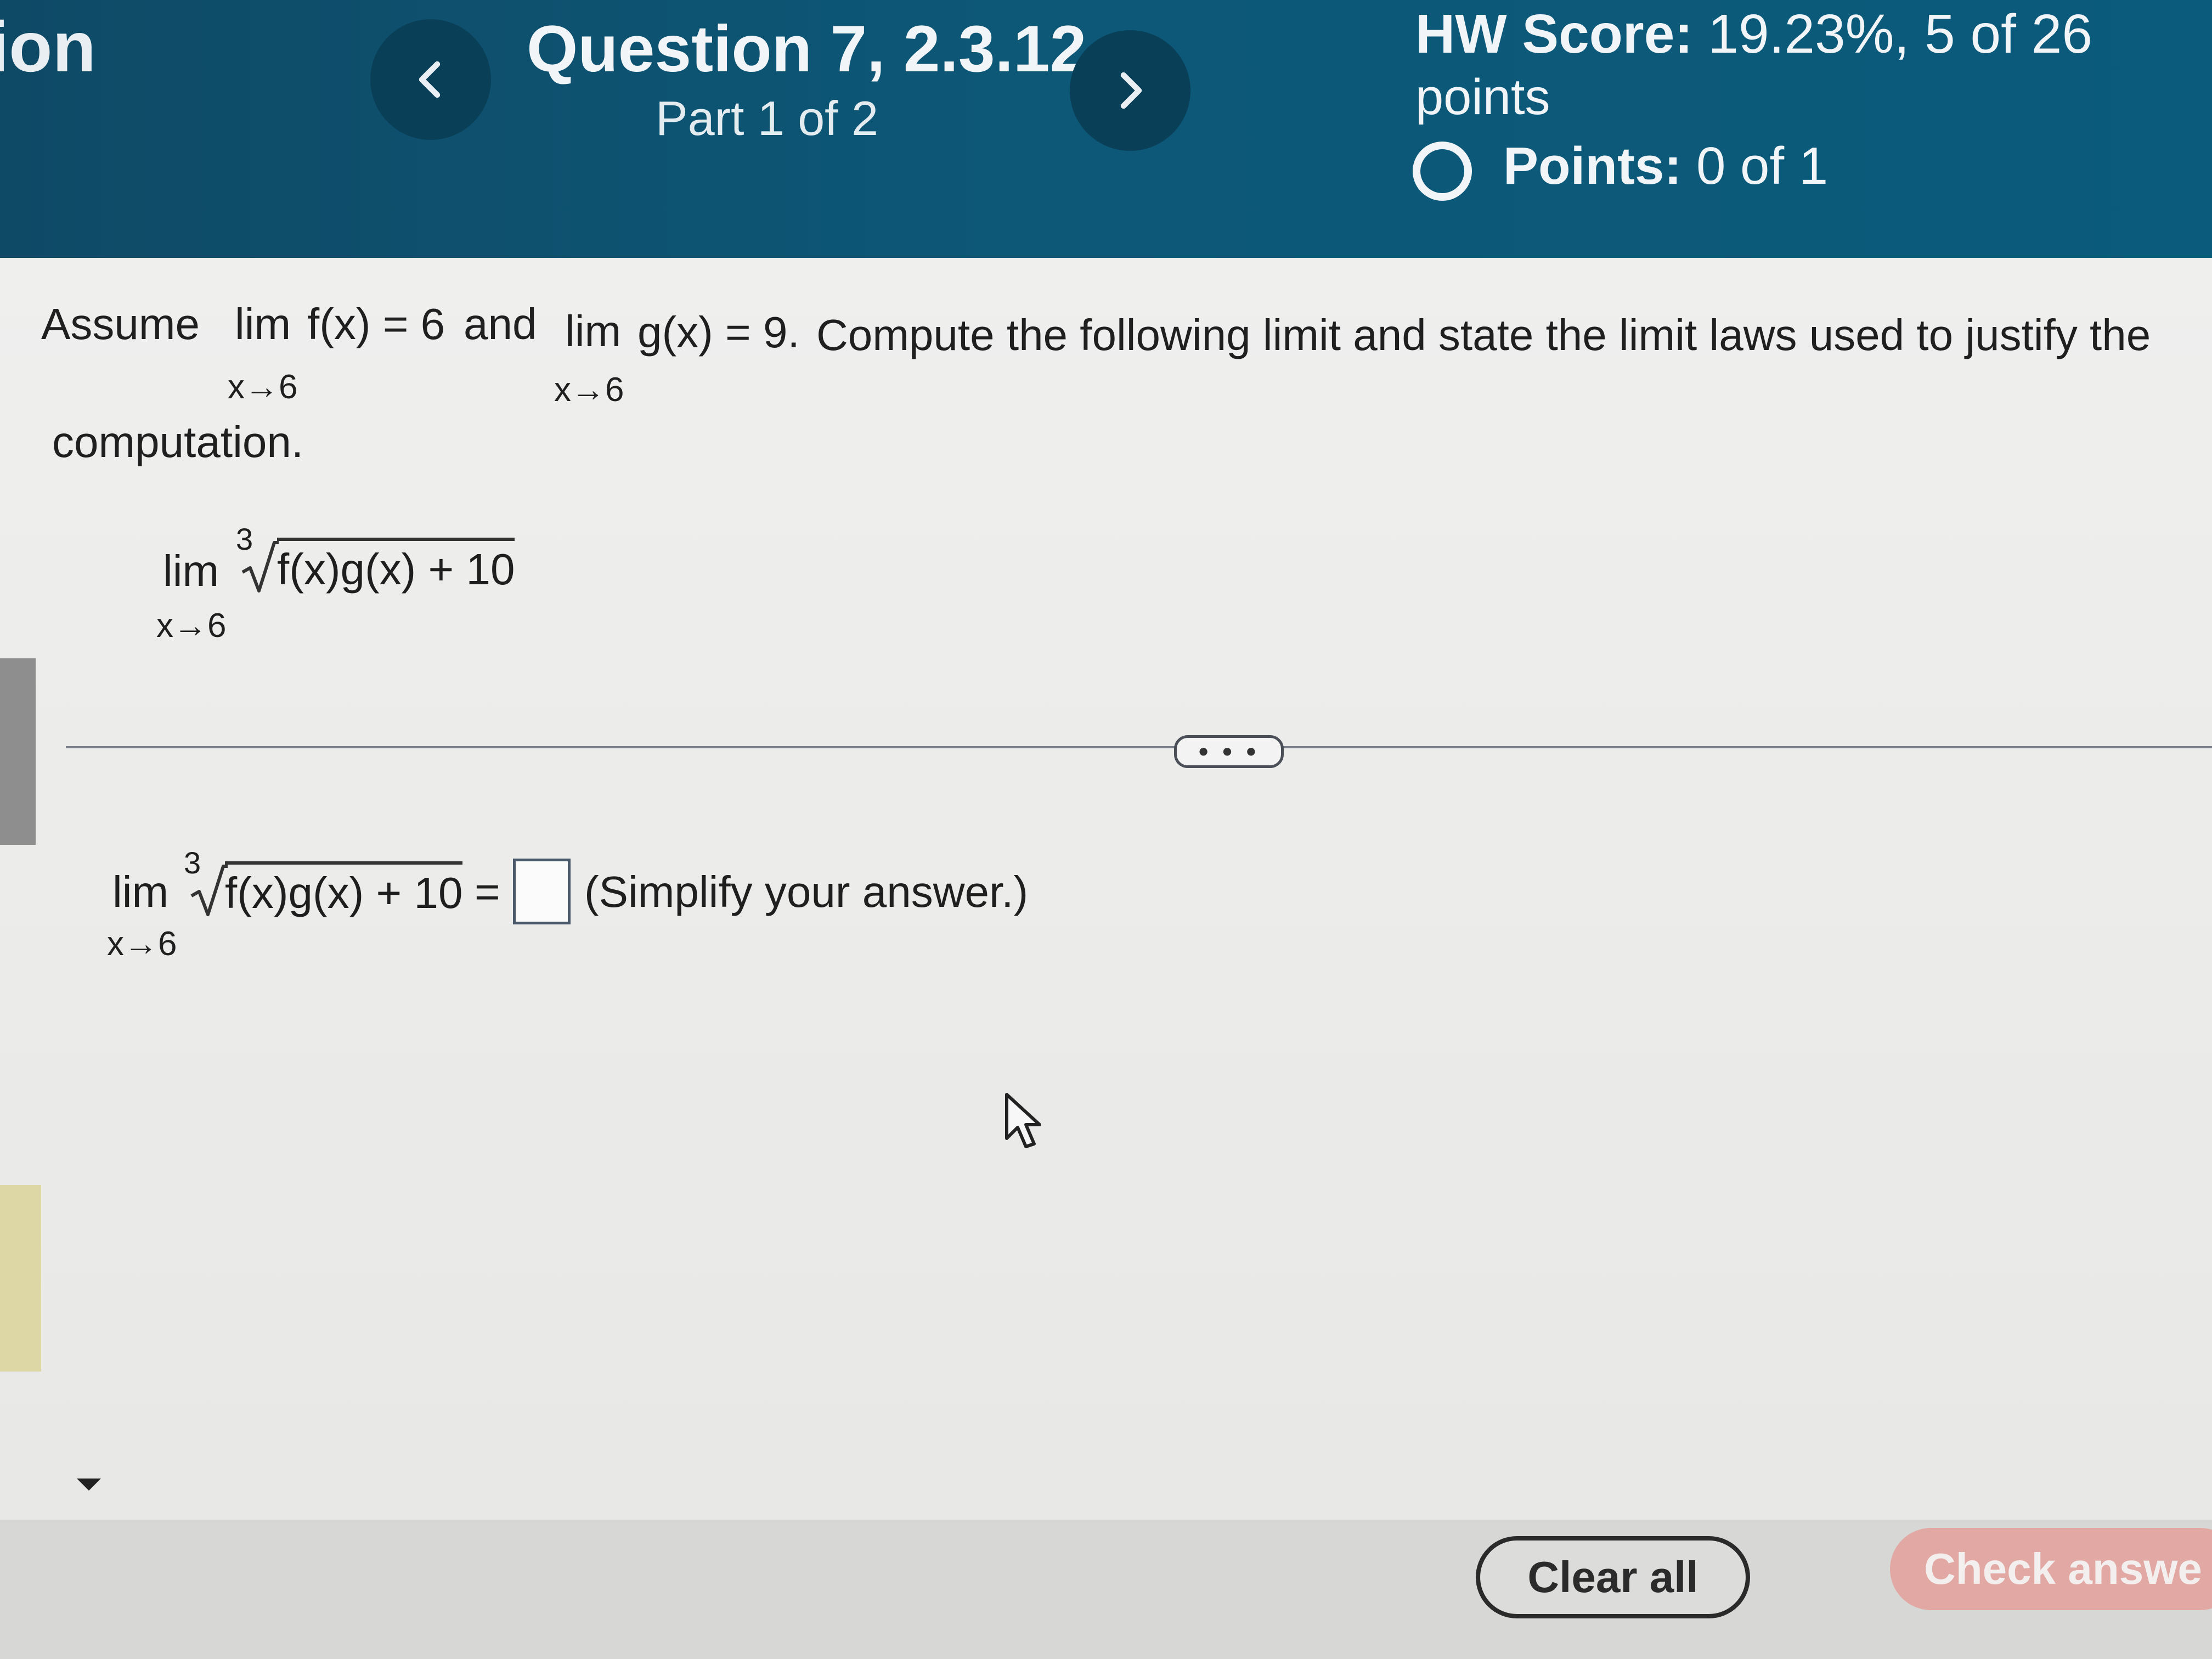  What do you see at coordinates (807, 49) in the screenshot?
I see `question-title: Question 7, 2.3.12` at bounding box center [807, 49].